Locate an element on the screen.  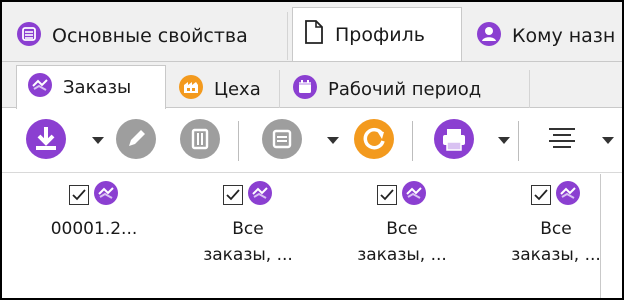
list-icon is located at coordinates (29, 36).